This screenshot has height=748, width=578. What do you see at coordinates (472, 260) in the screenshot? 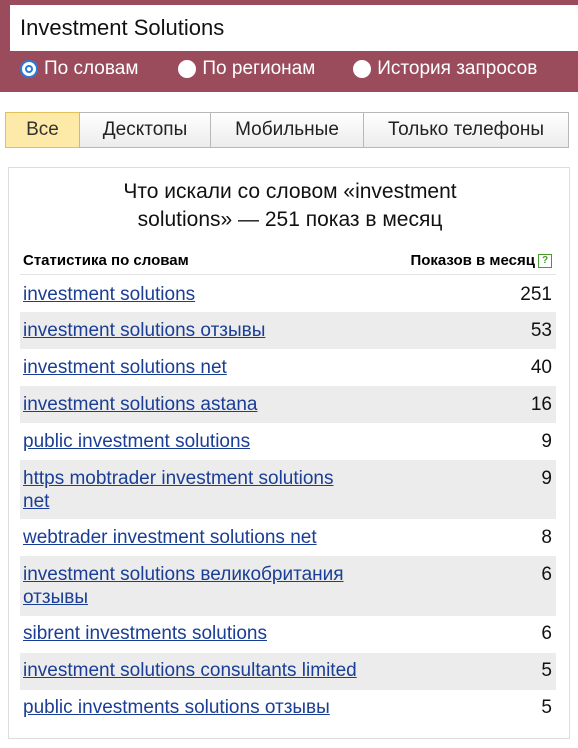
I see `column-header-impressions-label: Показов в месяц` at bounding box center [472, 260].